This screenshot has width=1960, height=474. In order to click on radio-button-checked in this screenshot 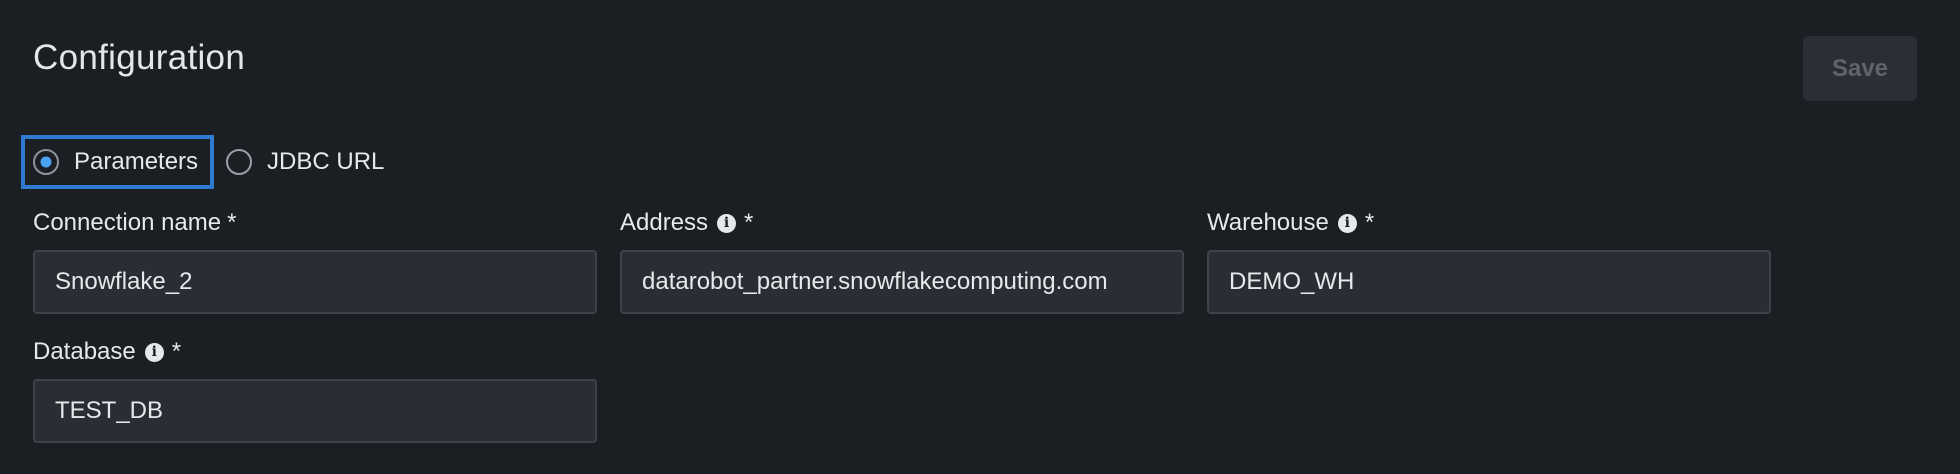, I will do `click(46, 162)`.